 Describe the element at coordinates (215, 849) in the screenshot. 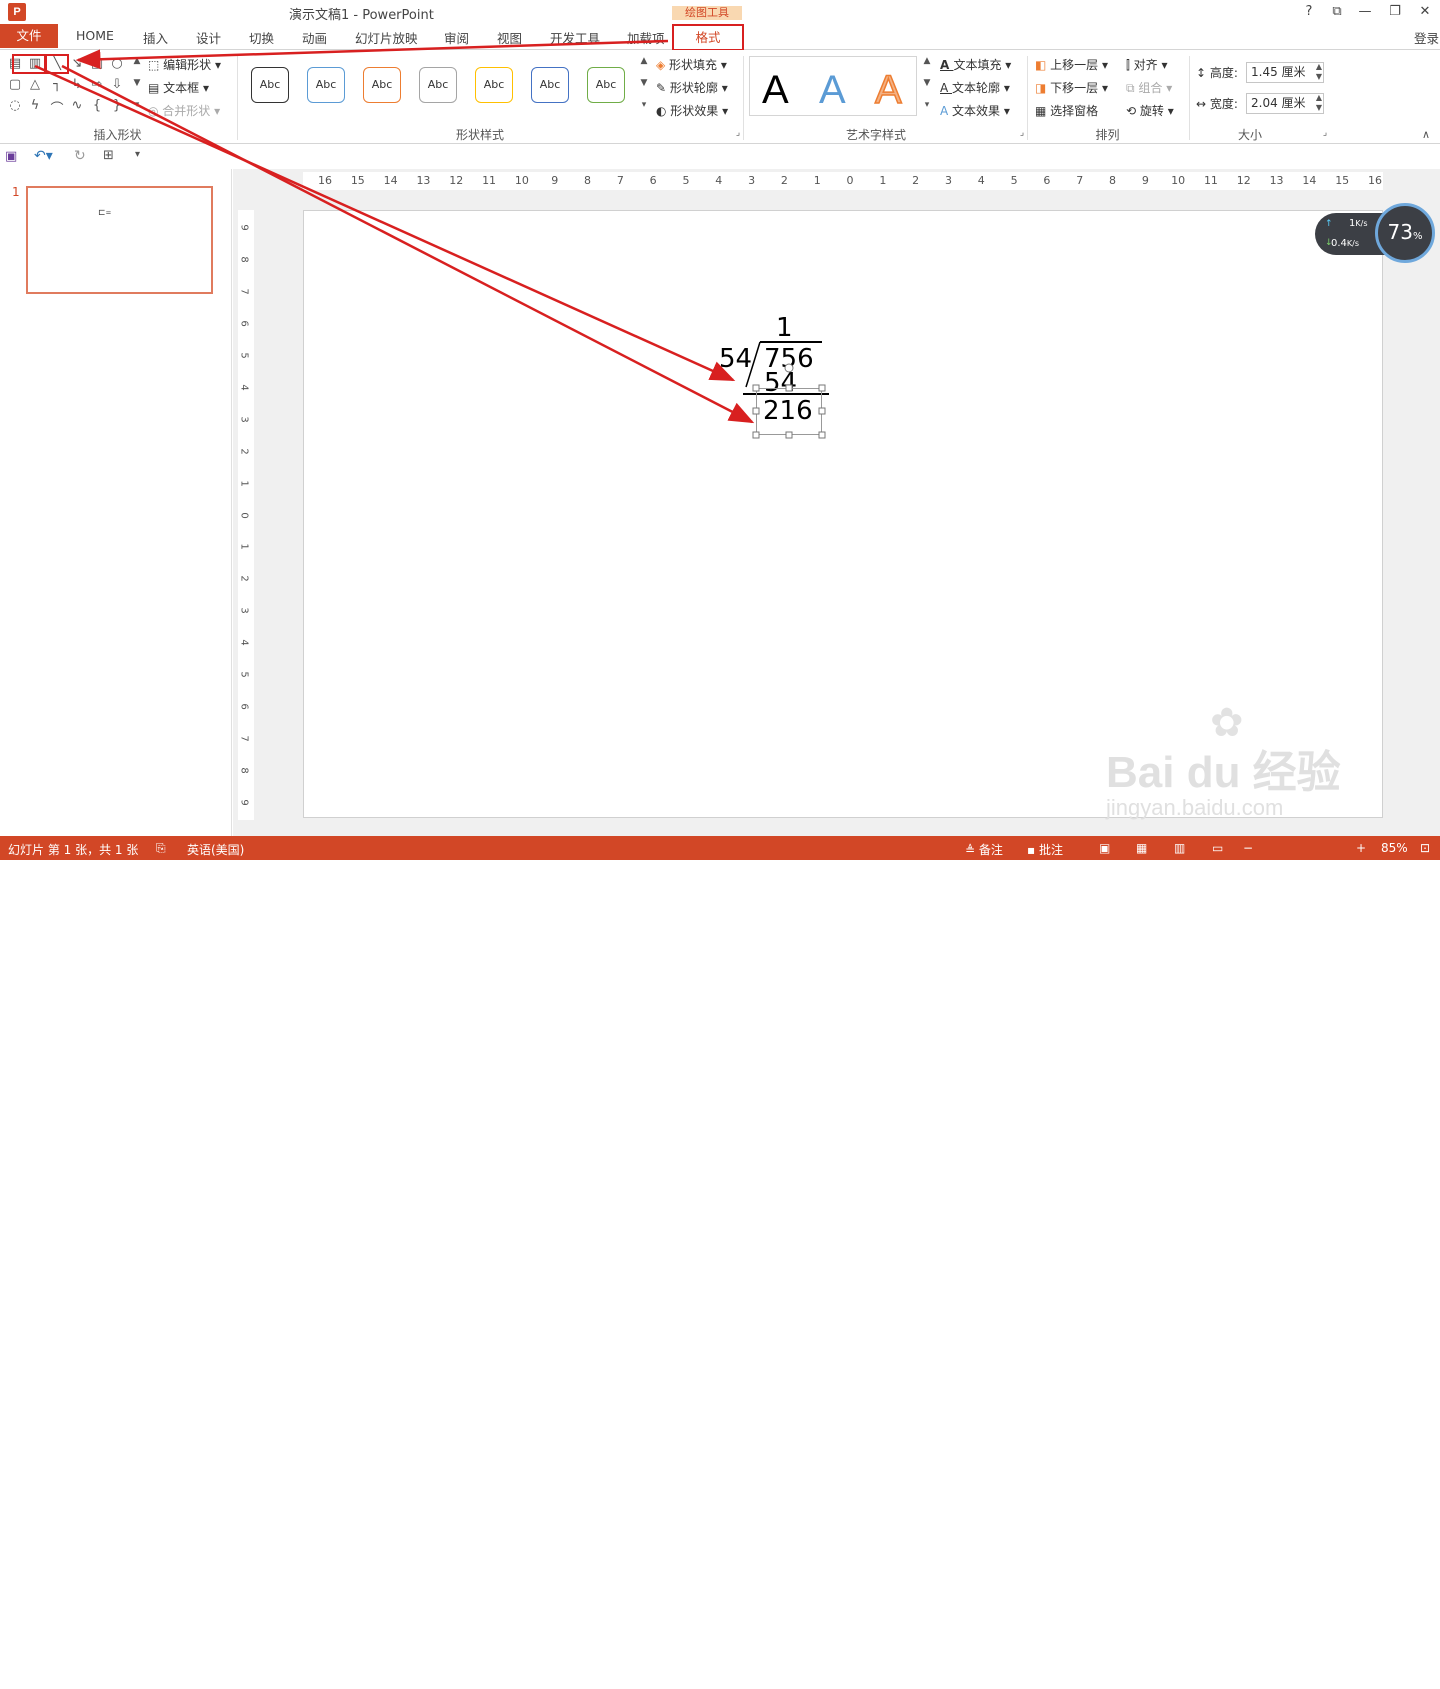

I see `language-status: 英语(美国)` at that location.